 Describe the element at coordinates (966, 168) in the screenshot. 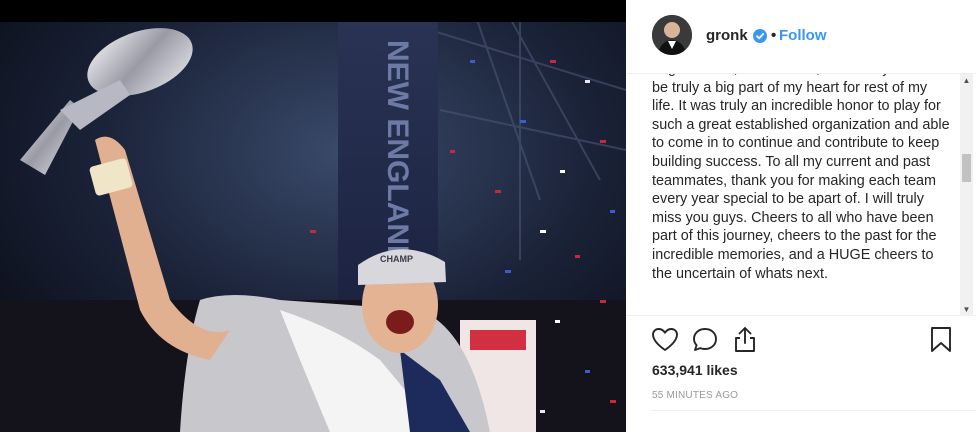

I see `scroll-thumb` at that location.